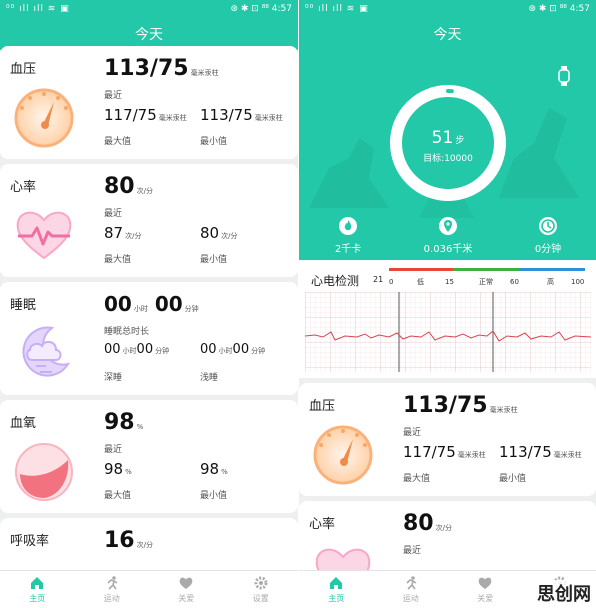  I want to click on distance-stat: 0.036千米, so click(448, 235).